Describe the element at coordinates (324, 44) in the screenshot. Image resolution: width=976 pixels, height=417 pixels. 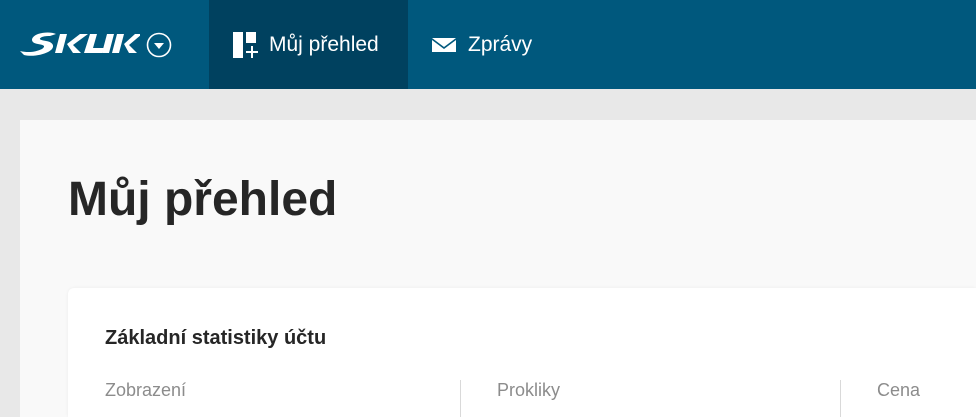
I see `nav-item-label: Můj přehled` at that location.